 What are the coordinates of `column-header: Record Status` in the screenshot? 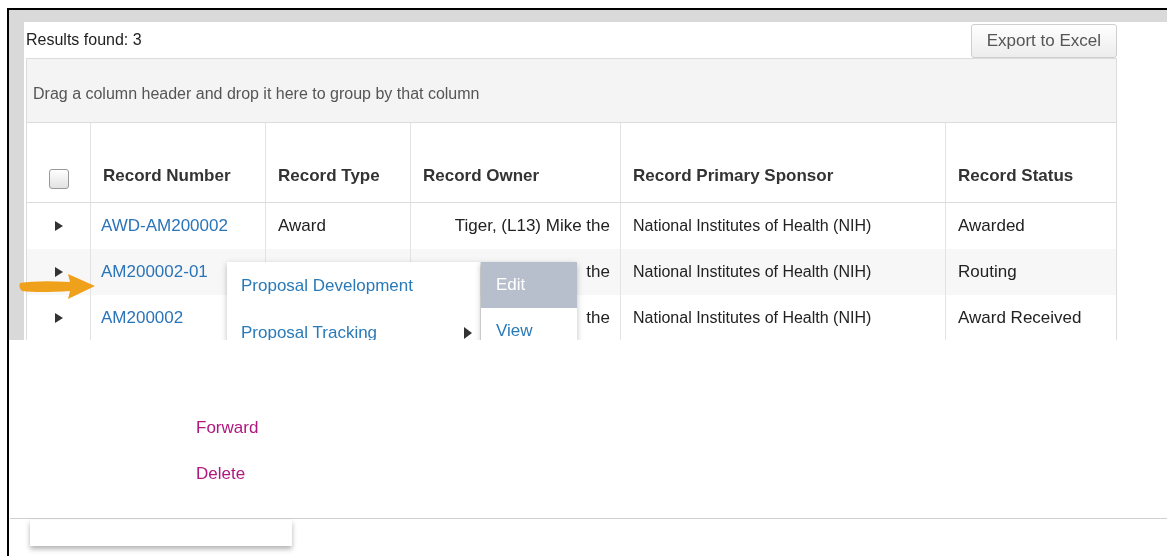 It's located at (1031, 162).